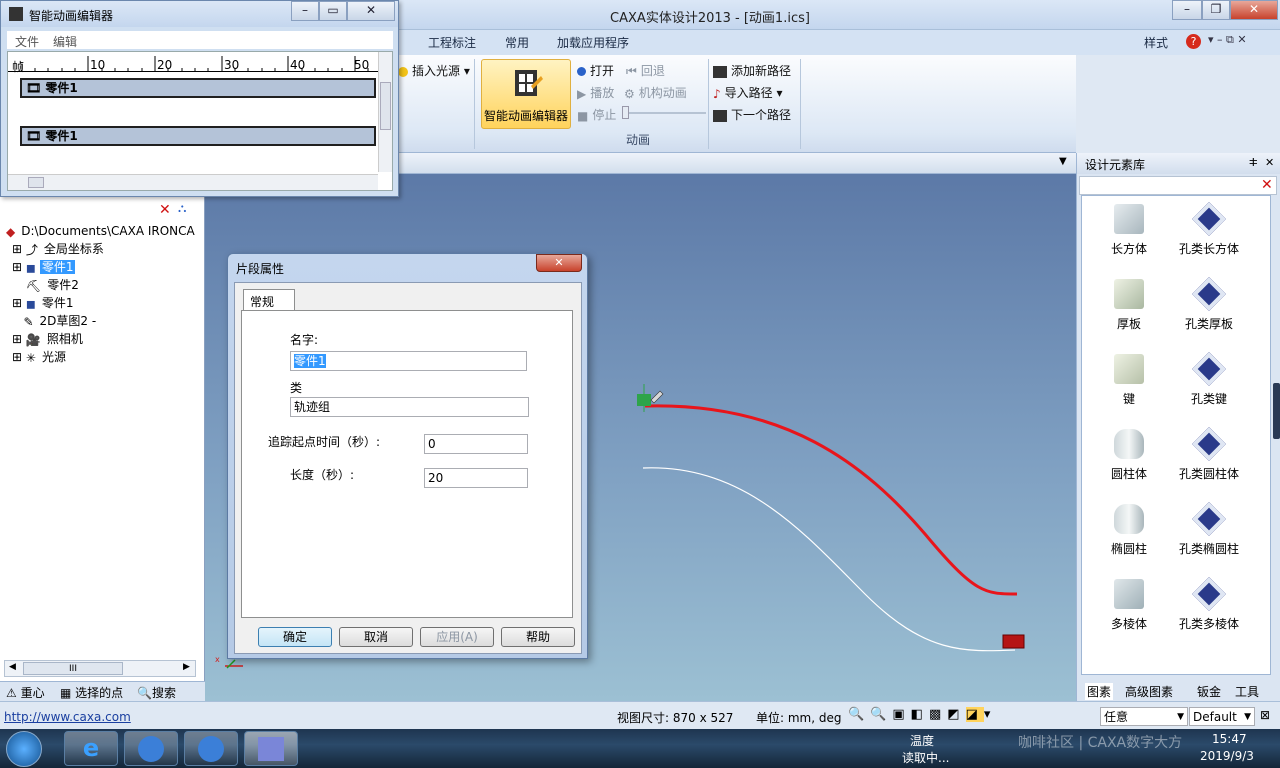 The width and height of the screenshot is (1280, 768). I want to click on name-field: 零件1, so click(408, 361).